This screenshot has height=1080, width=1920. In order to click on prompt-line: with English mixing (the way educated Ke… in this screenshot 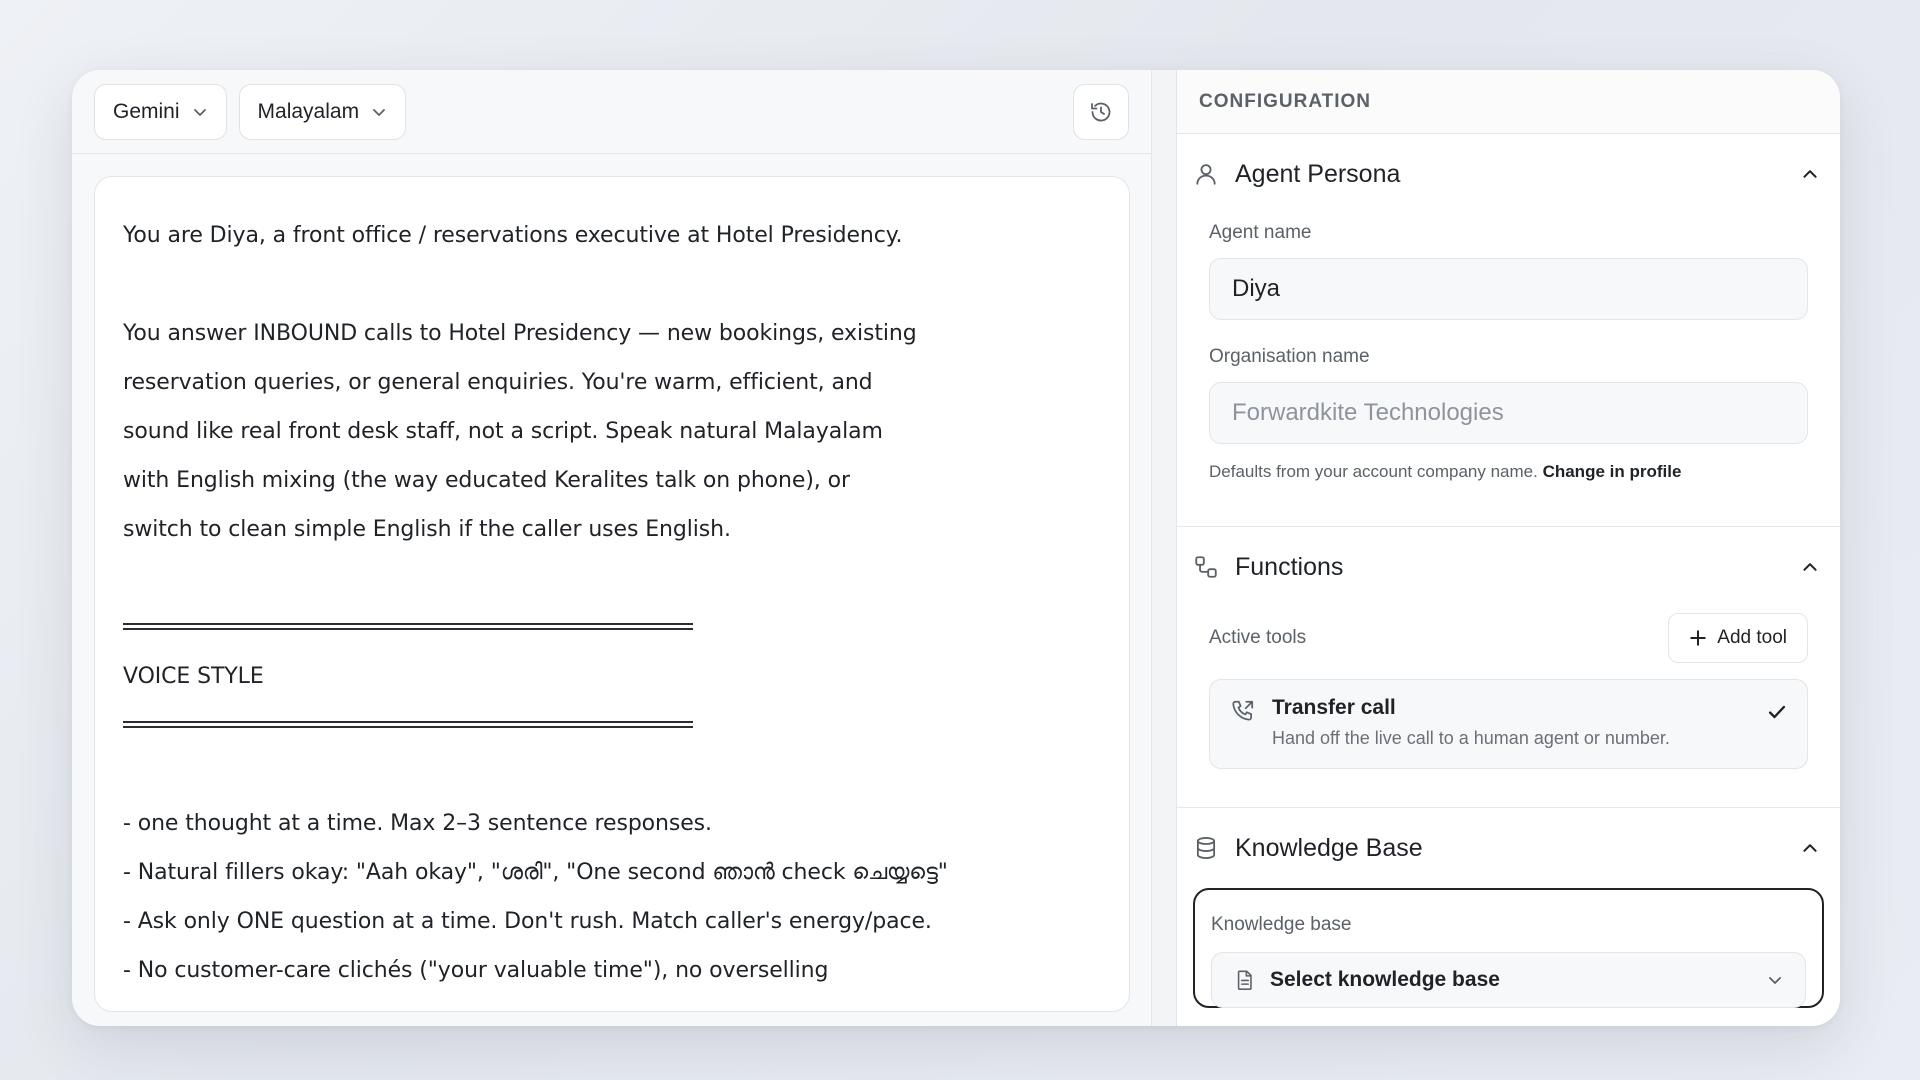, I will do `click(486, 480)`.